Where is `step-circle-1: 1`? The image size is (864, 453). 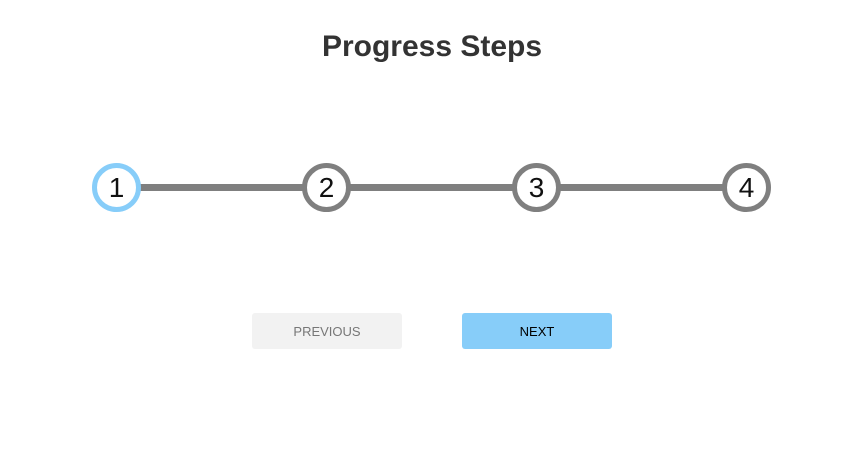 step-circle-1: 1 is located at coordinates (116, 187).